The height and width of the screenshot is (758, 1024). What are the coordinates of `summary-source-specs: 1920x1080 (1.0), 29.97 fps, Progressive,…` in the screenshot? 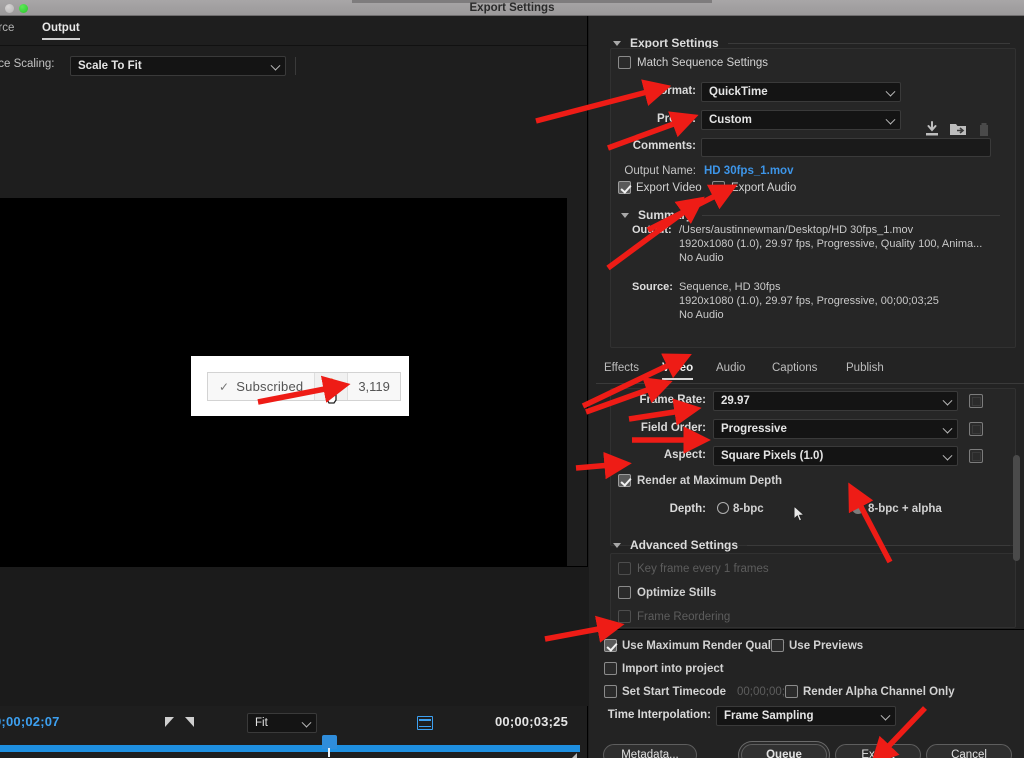 It's located at (809, 301).